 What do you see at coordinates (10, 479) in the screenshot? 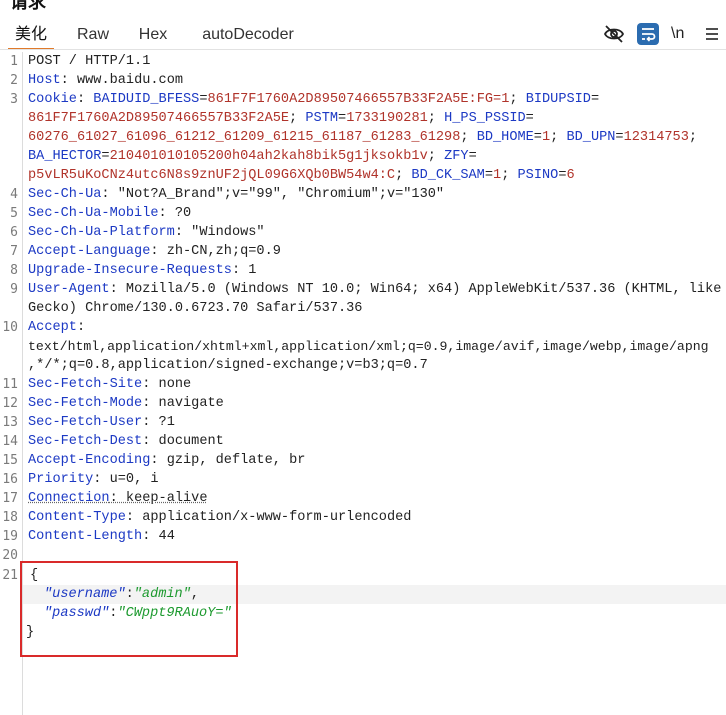
I see `line-number: 16` at bounding box center [10, 479].